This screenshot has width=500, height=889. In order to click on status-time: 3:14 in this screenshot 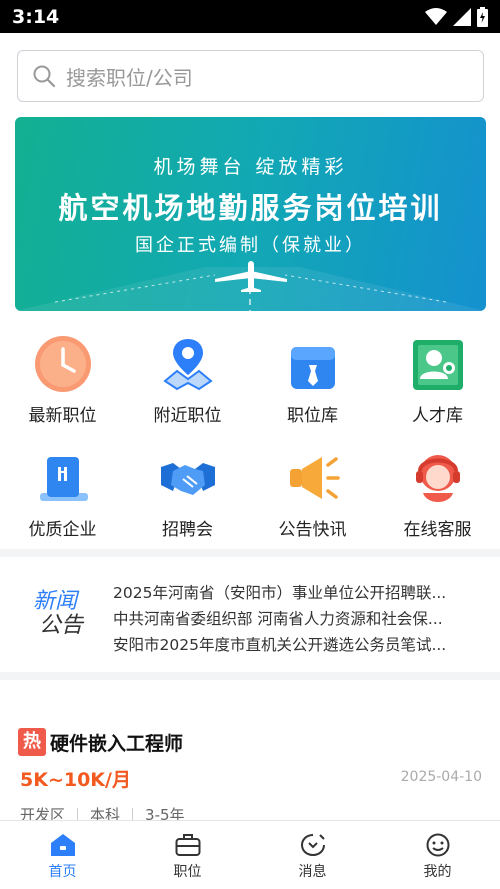, I will do `click(36, 16)`.